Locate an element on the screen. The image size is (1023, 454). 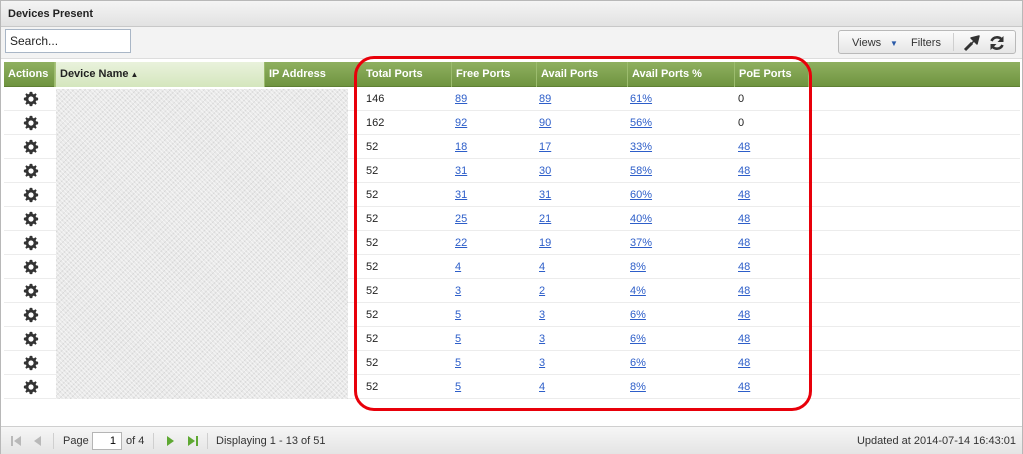
views-button: Views is located at coordinates (866, 43).